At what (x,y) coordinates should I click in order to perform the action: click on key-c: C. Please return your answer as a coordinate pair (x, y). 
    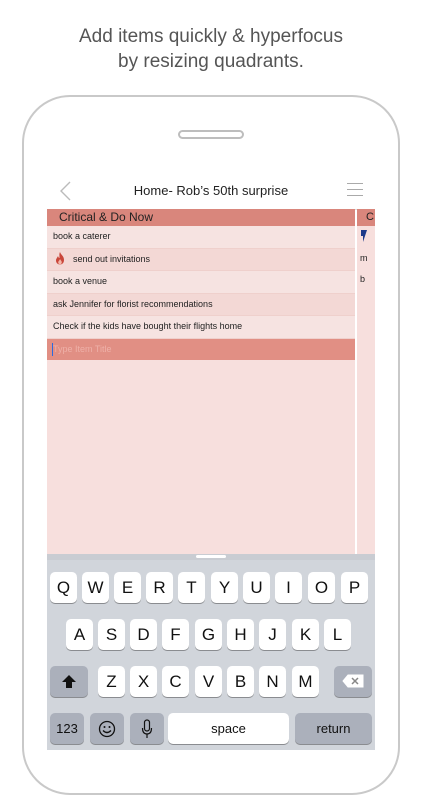
    Looking at the image, I should click on (175, 681).